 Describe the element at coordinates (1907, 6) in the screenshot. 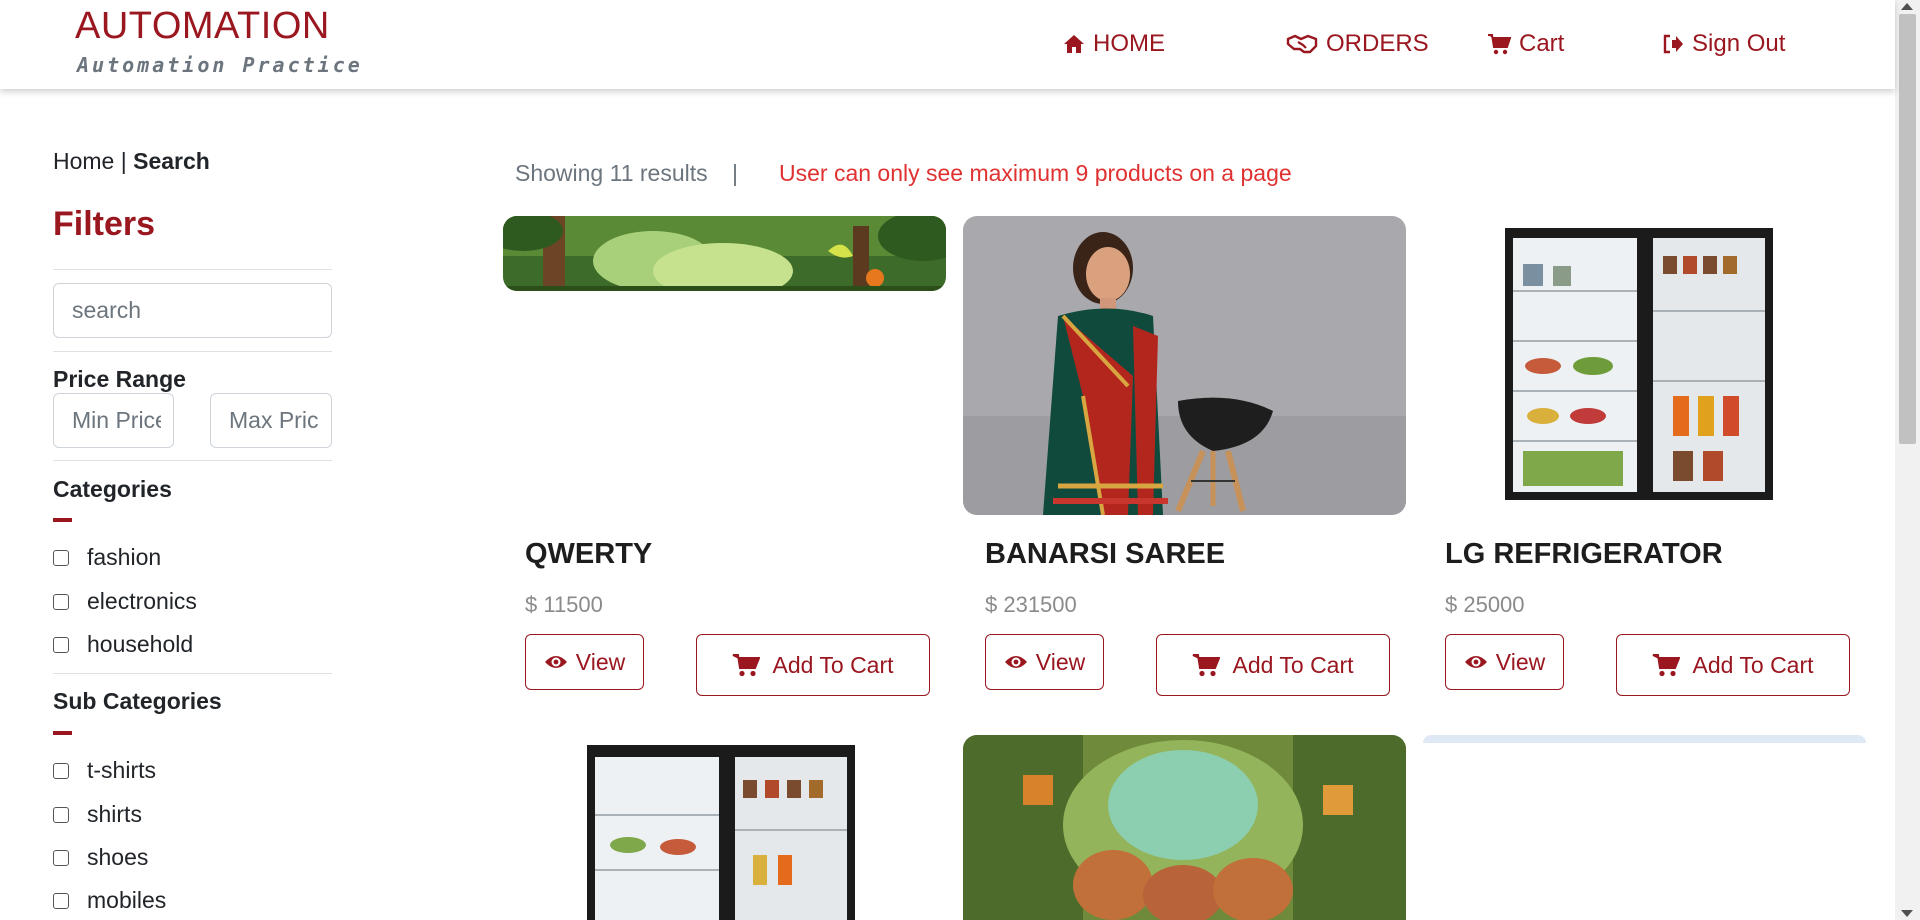

I see `scroll-up-icon` at that location.